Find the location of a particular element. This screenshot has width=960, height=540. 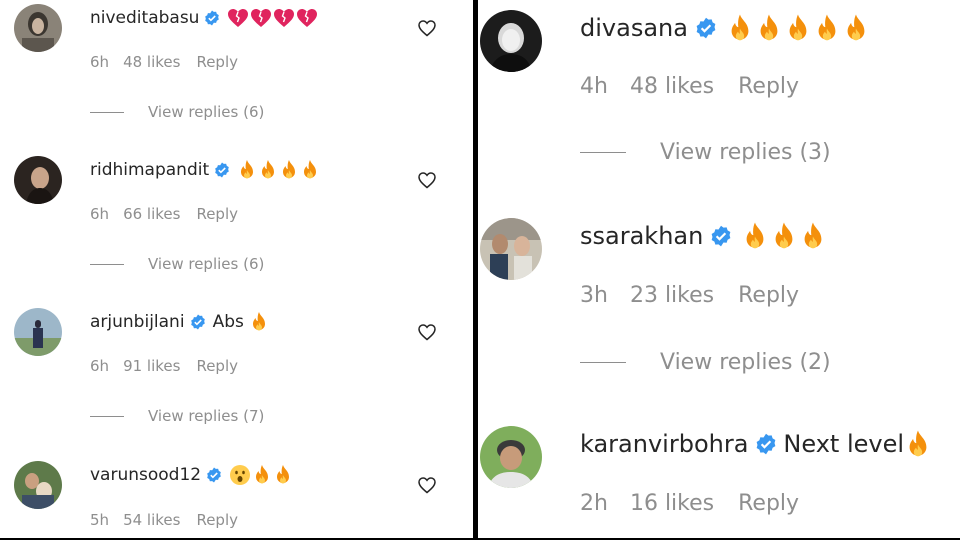

comment-time: 5h is located at coordinates (100, 520).